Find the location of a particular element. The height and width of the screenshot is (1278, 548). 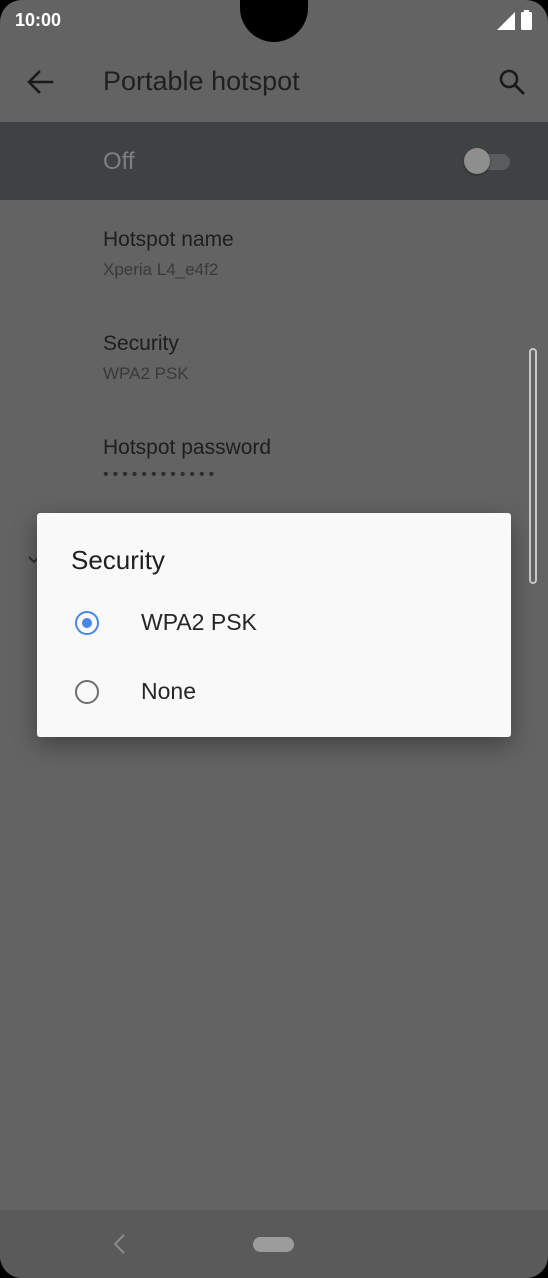

hotspot-master-switch-bar: Off is located at coordinates (274, 161).